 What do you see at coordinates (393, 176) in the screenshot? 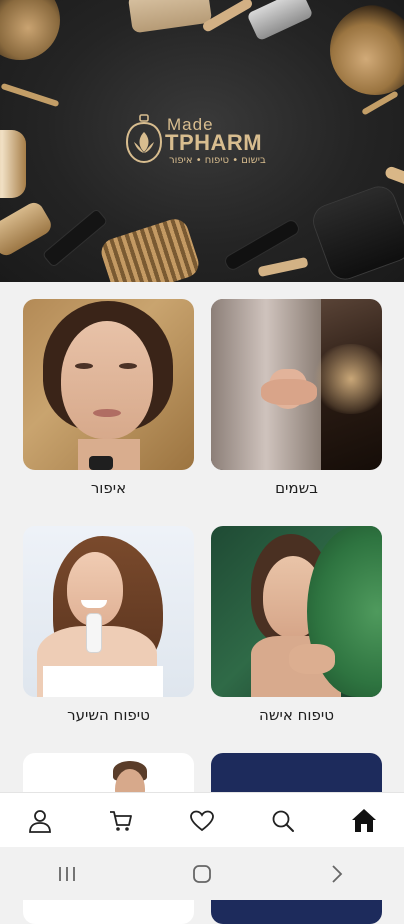
I see `hairpin-image` at bounding box center [393, 176].